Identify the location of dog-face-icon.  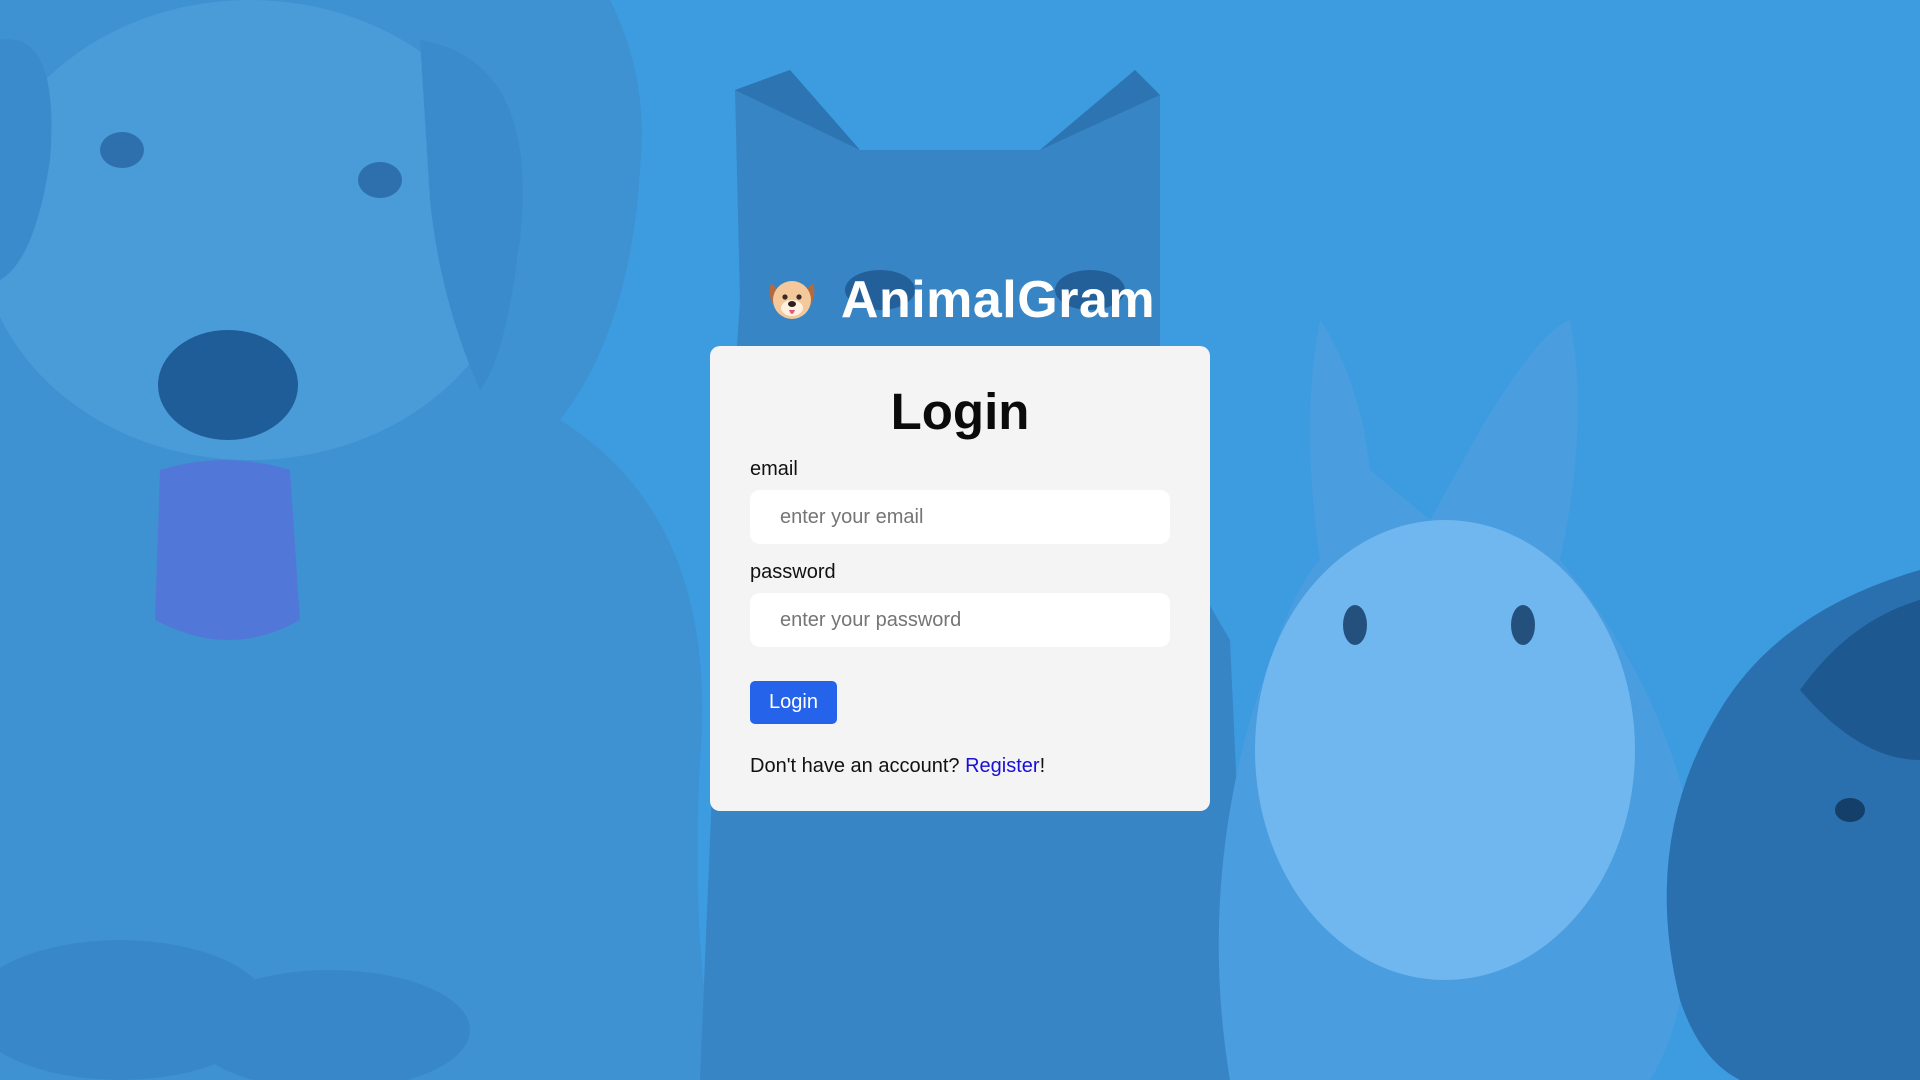
(792, 300).